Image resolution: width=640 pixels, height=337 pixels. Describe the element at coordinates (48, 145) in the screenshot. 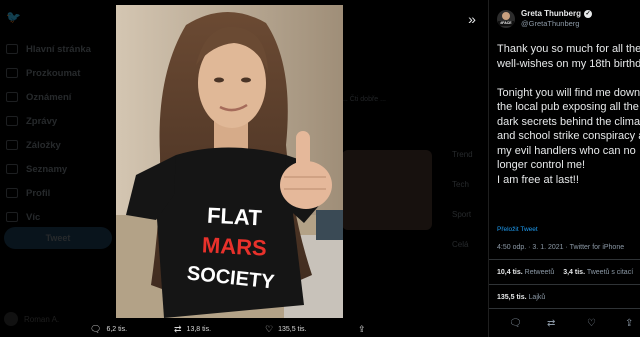

I see `nav-item-bookmarks: Záložky` at that location.